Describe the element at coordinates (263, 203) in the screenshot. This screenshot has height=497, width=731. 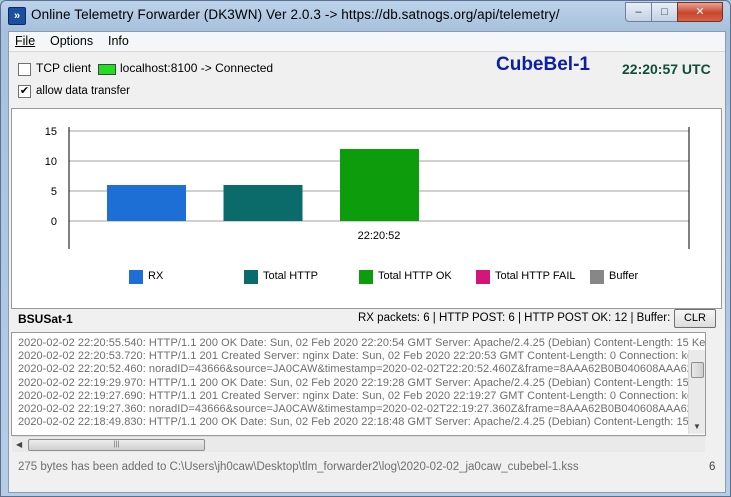
I see `bar-total-http` at that location.